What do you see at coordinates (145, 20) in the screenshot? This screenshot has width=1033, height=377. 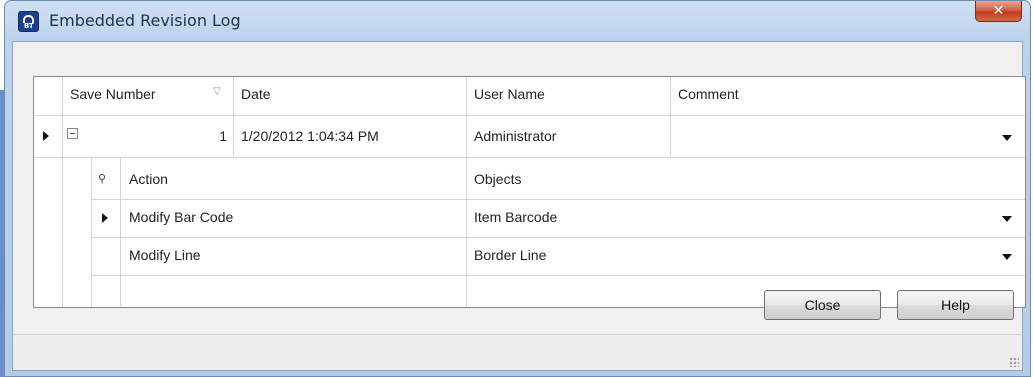 I see `window-title: Embedded Revision Log` at bounding box center [145, 20].